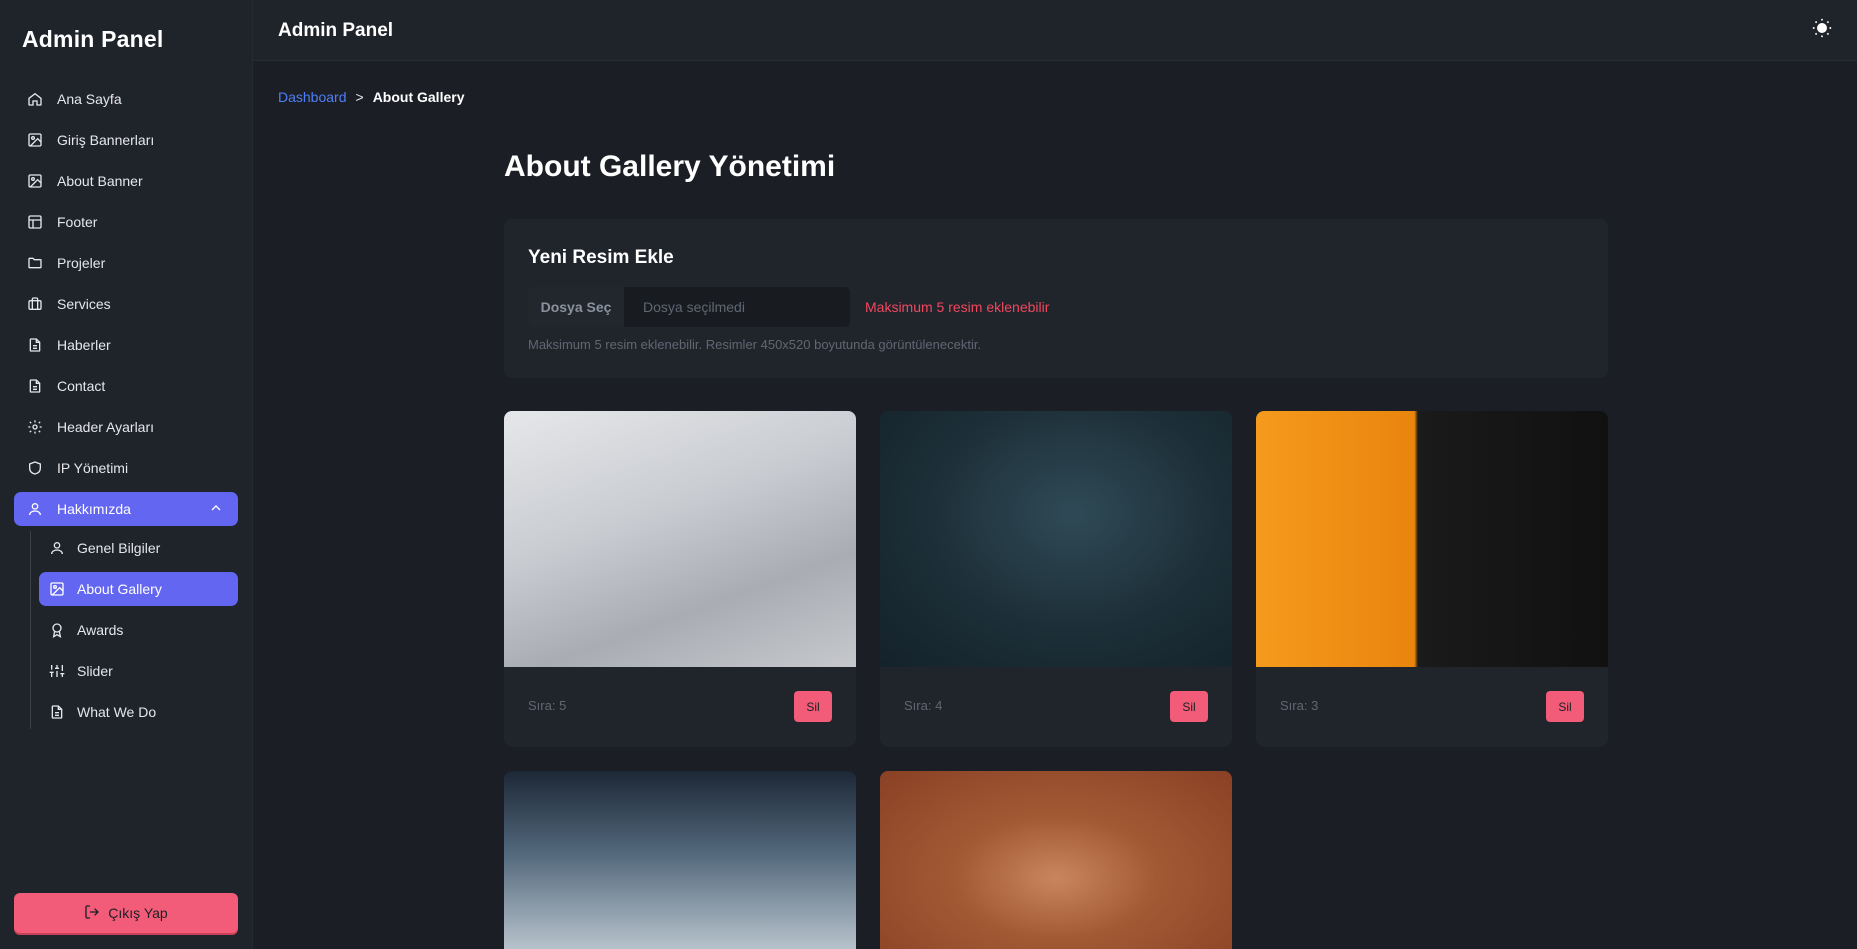  Describe the element at coordinates (126, 304) in the screenshot. I see `sidebar-item-services: Services` at that location.